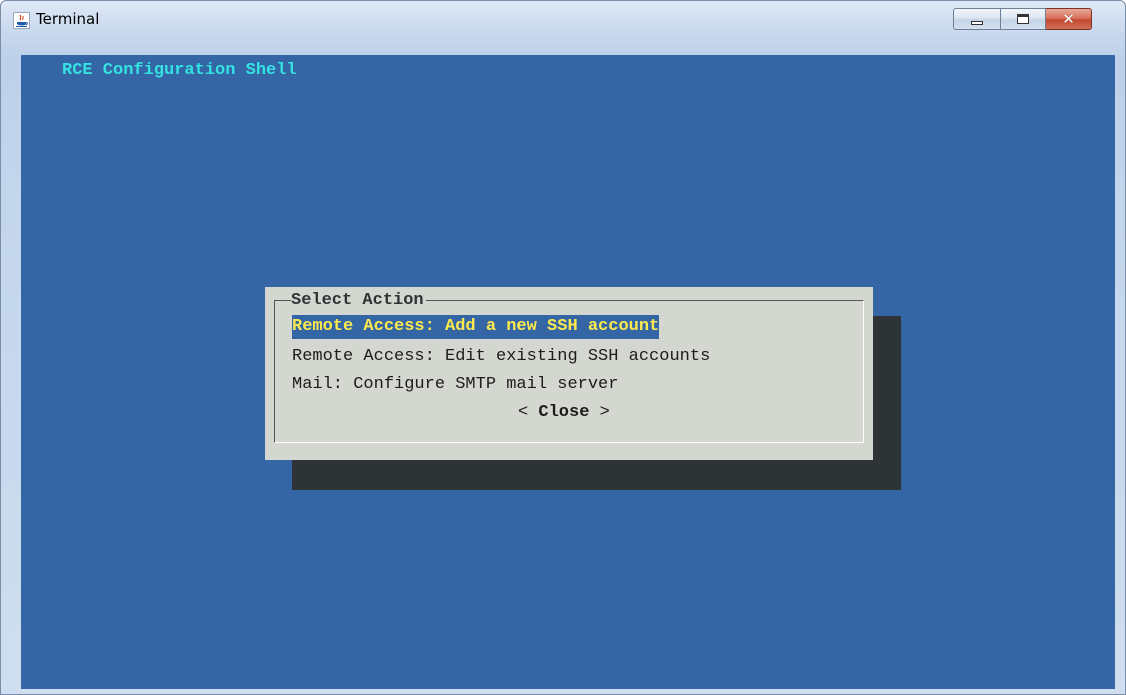 The width and height of the screenshot is (1126, 695). Describe the element at coordinates (179, 70) in the screenshot. I see `shell-header: RCE Configuration Shell` at that location.